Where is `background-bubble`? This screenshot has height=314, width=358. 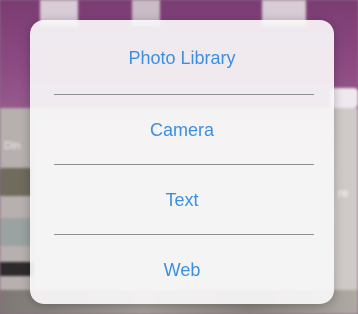 background-bubble is located at coordinates (344, 98).